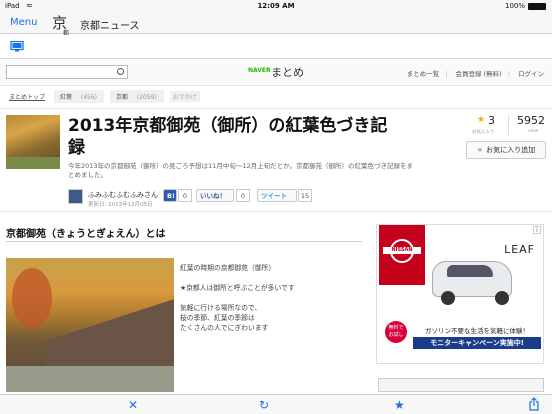 This screenshot has height=414, width=552. What do you see at coordinates (537, 6) in the screenshot?
I see `battery-icon` at bounding box center [537, 6].